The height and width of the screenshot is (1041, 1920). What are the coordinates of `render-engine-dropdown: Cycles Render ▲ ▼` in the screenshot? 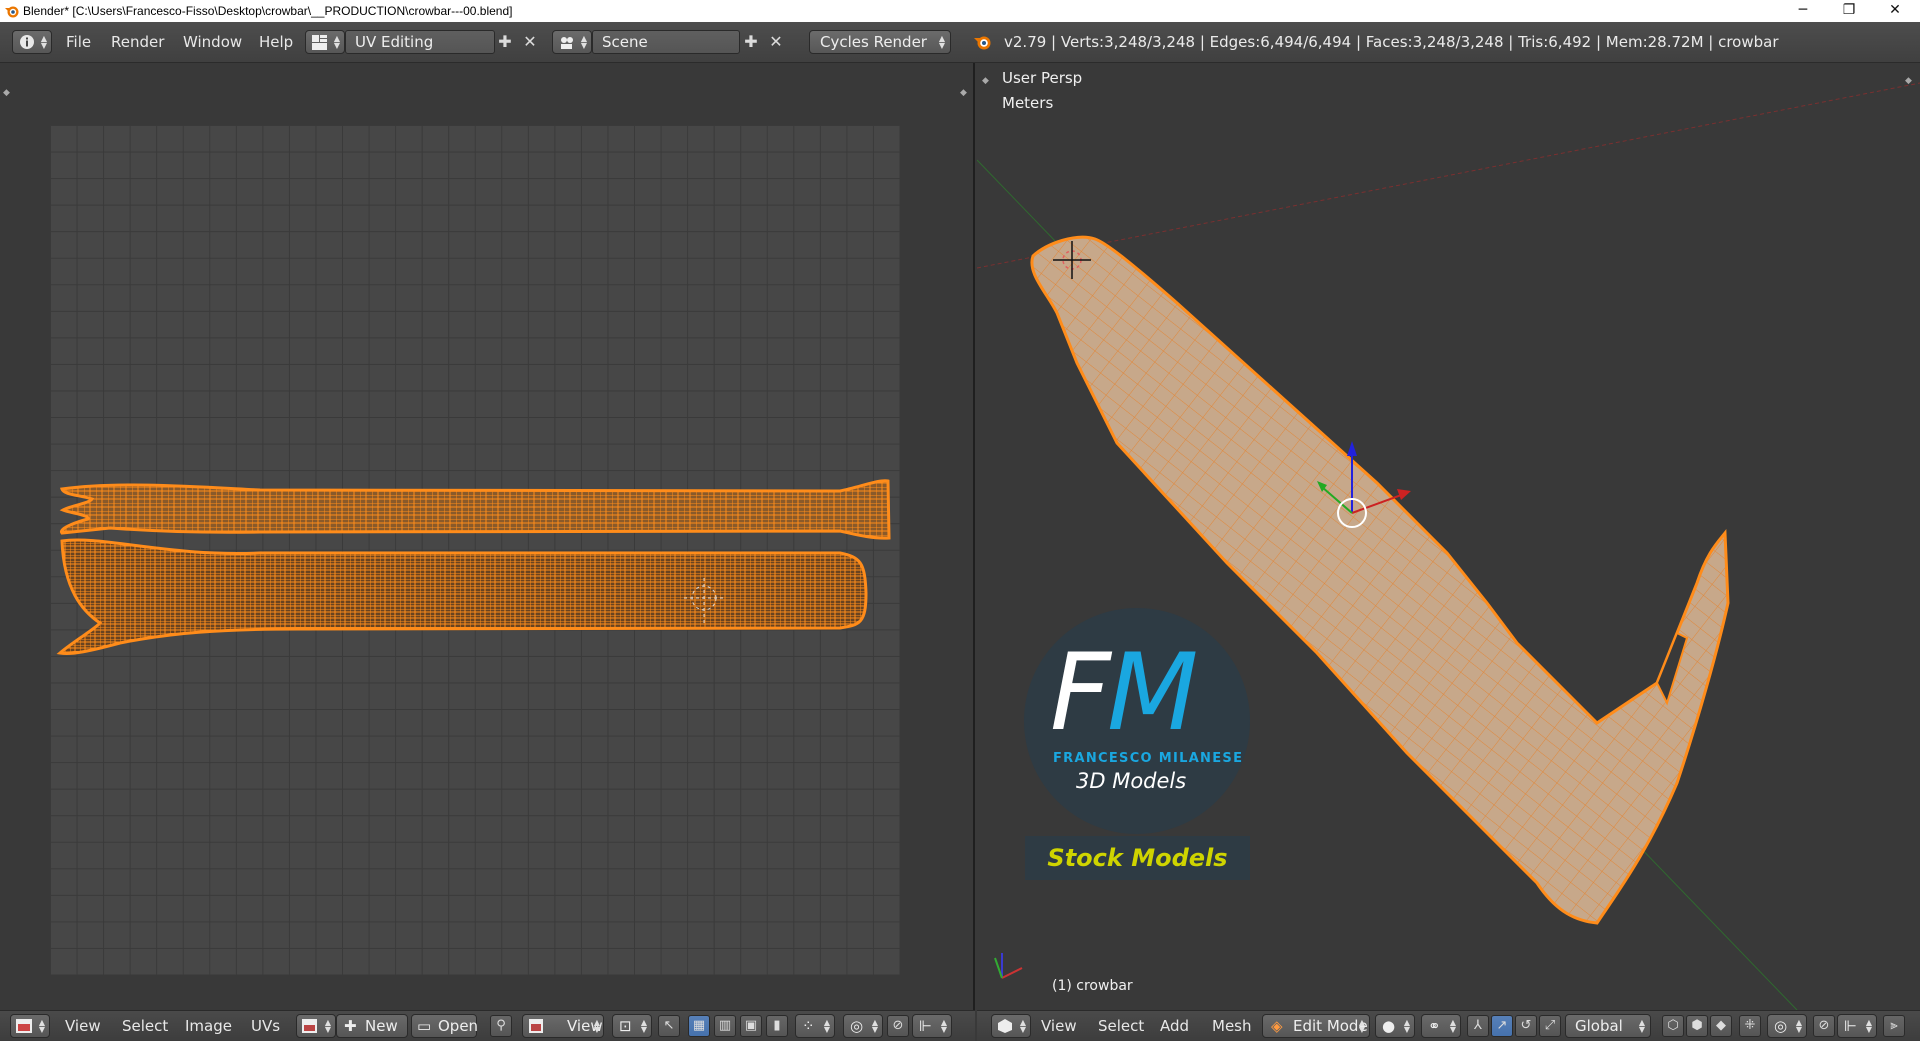 It's located at (880, 42).